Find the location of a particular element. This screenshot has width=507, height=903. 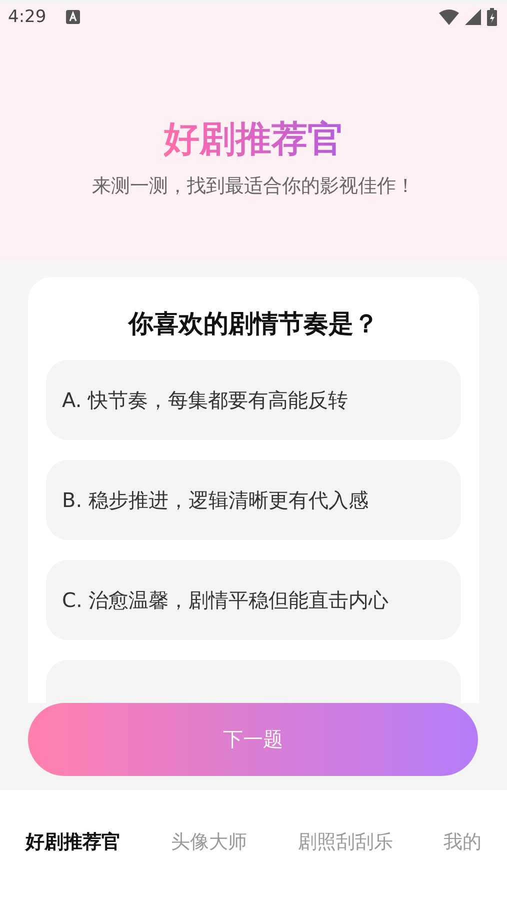

answer-option: A. 快节奏，每集都要有高能反转 is located at coordinates (253, 400).